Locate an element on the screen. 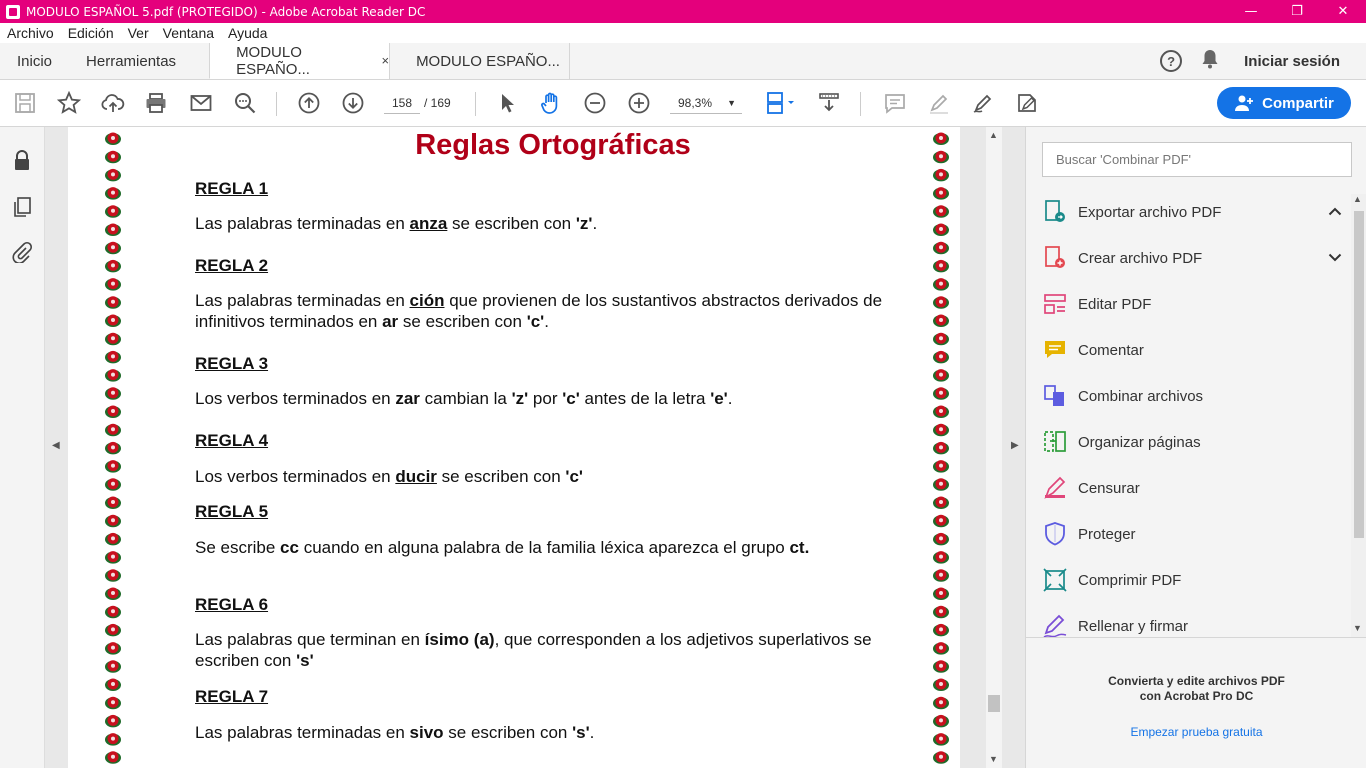 The height and width of the screenshot is (768, 1366). comment-note-icon is located at coordinates (895, 103).